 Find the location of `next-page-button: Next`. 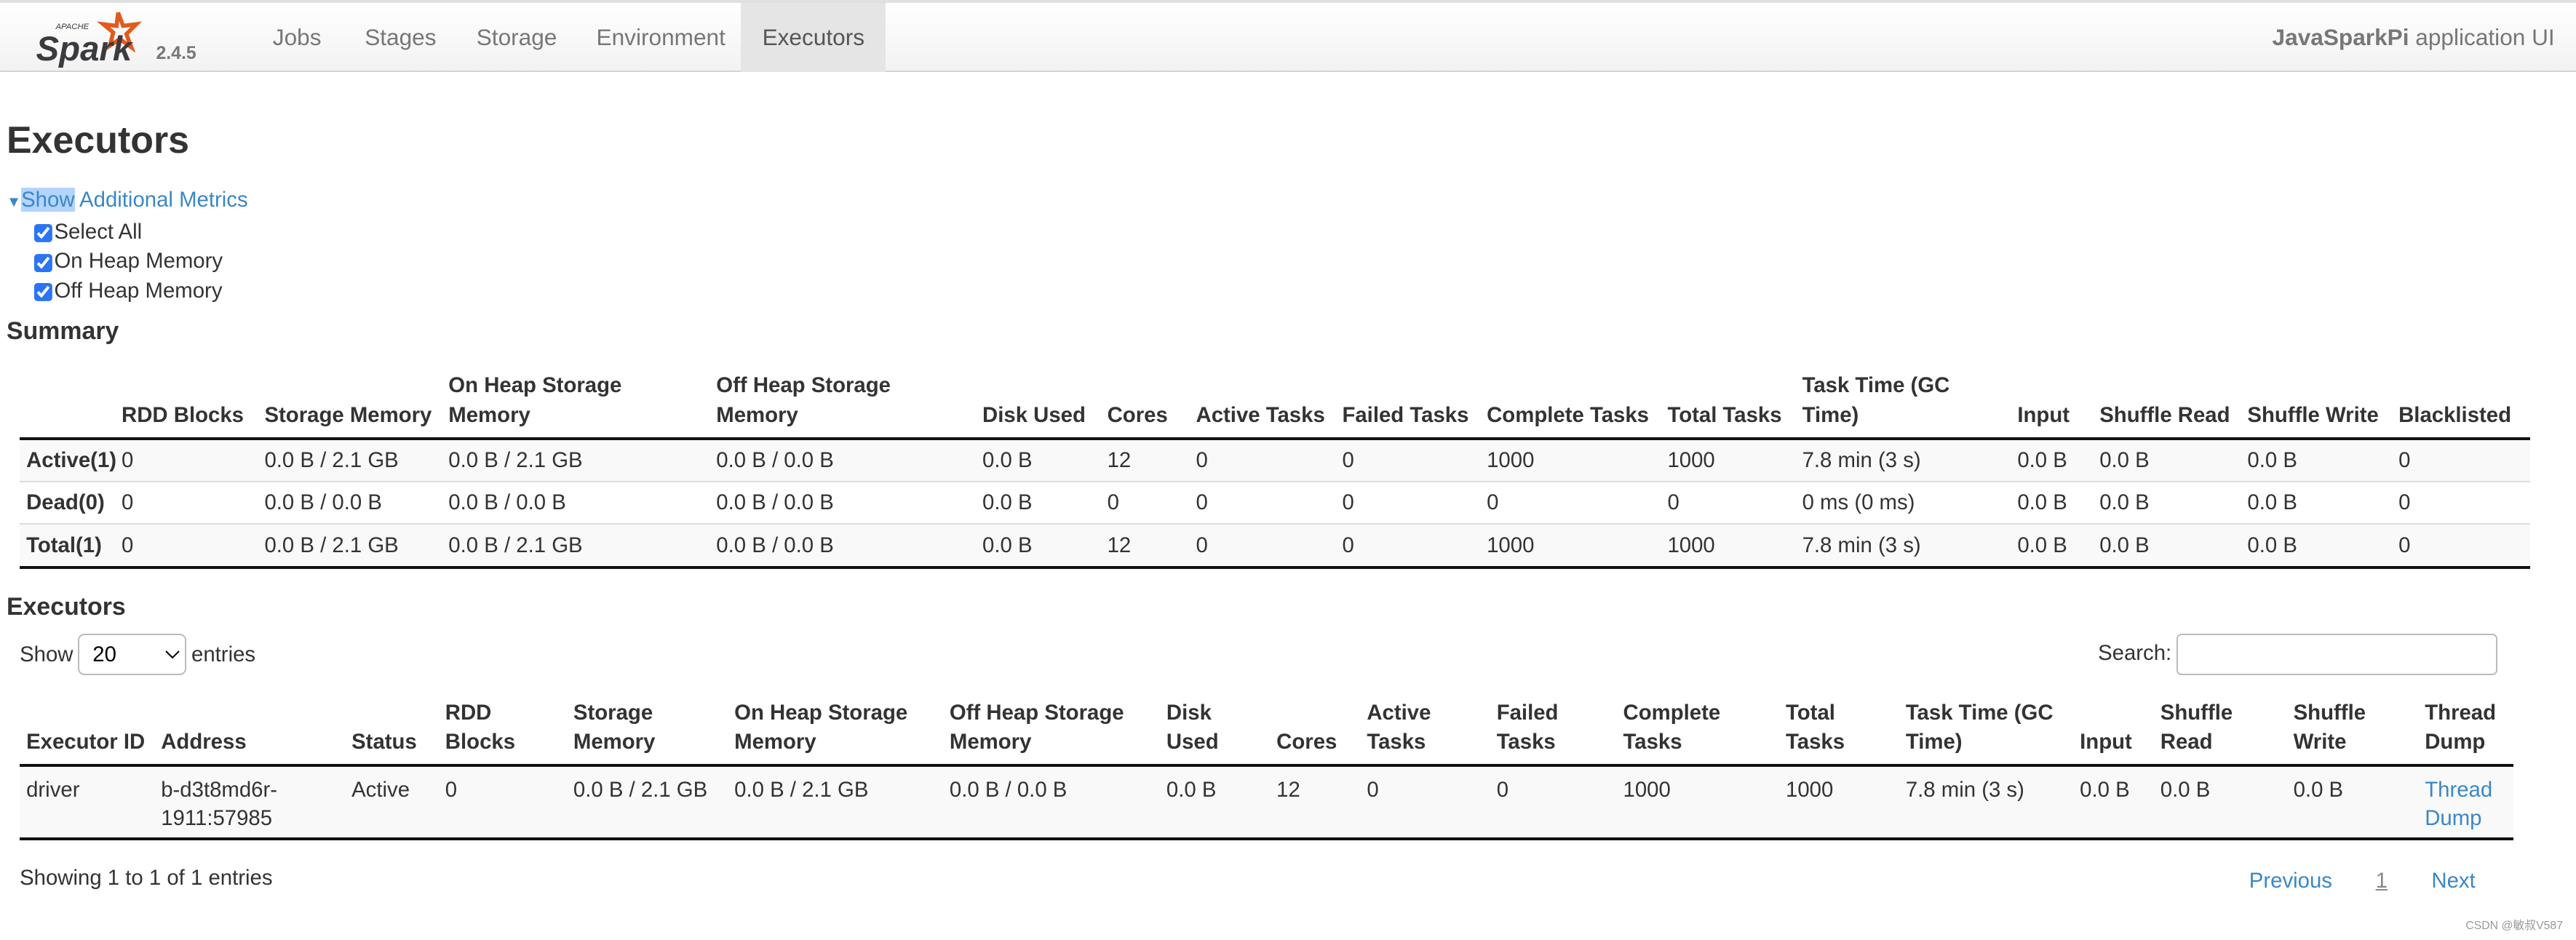

next-page-button: Next is located at coordinates (2453, 881).